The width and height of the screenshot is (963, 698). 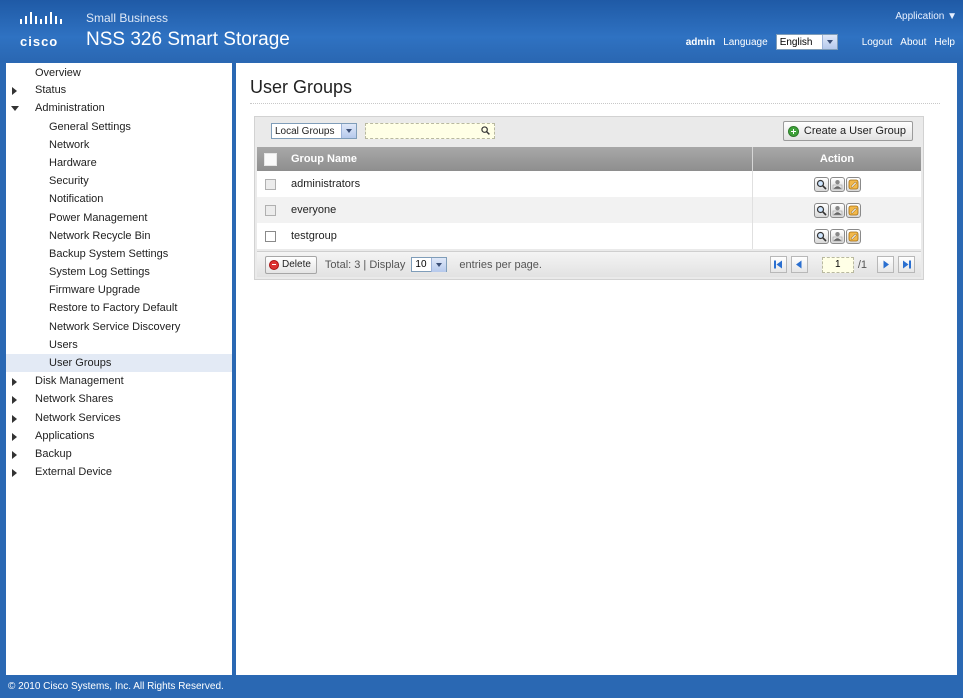 I want to click on product-title: NSS 326 Smart Storage, so click(x=188, y=39).